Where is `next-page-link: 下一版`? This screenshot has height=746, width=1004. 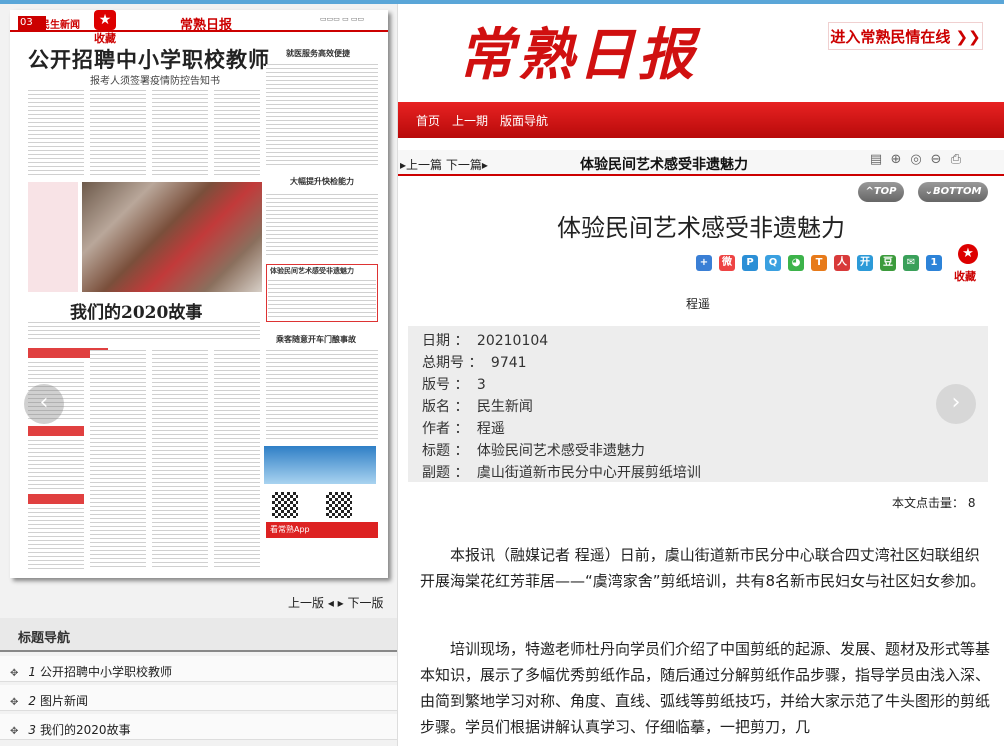 next-page-link: 下一版 is located at coordinates (366, 603).